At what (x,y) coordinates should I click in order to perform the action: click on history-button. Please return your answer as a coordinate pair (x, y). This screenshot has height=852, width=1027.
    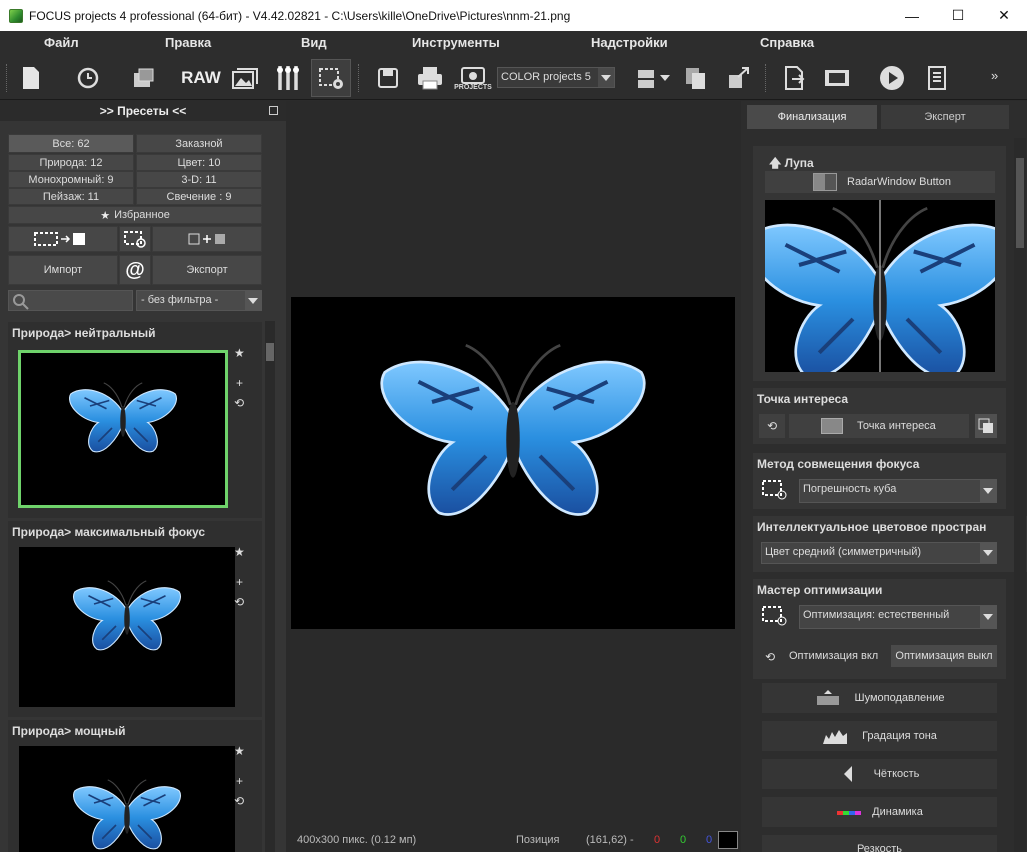
    Looking at the image, I should click on (88, 78).